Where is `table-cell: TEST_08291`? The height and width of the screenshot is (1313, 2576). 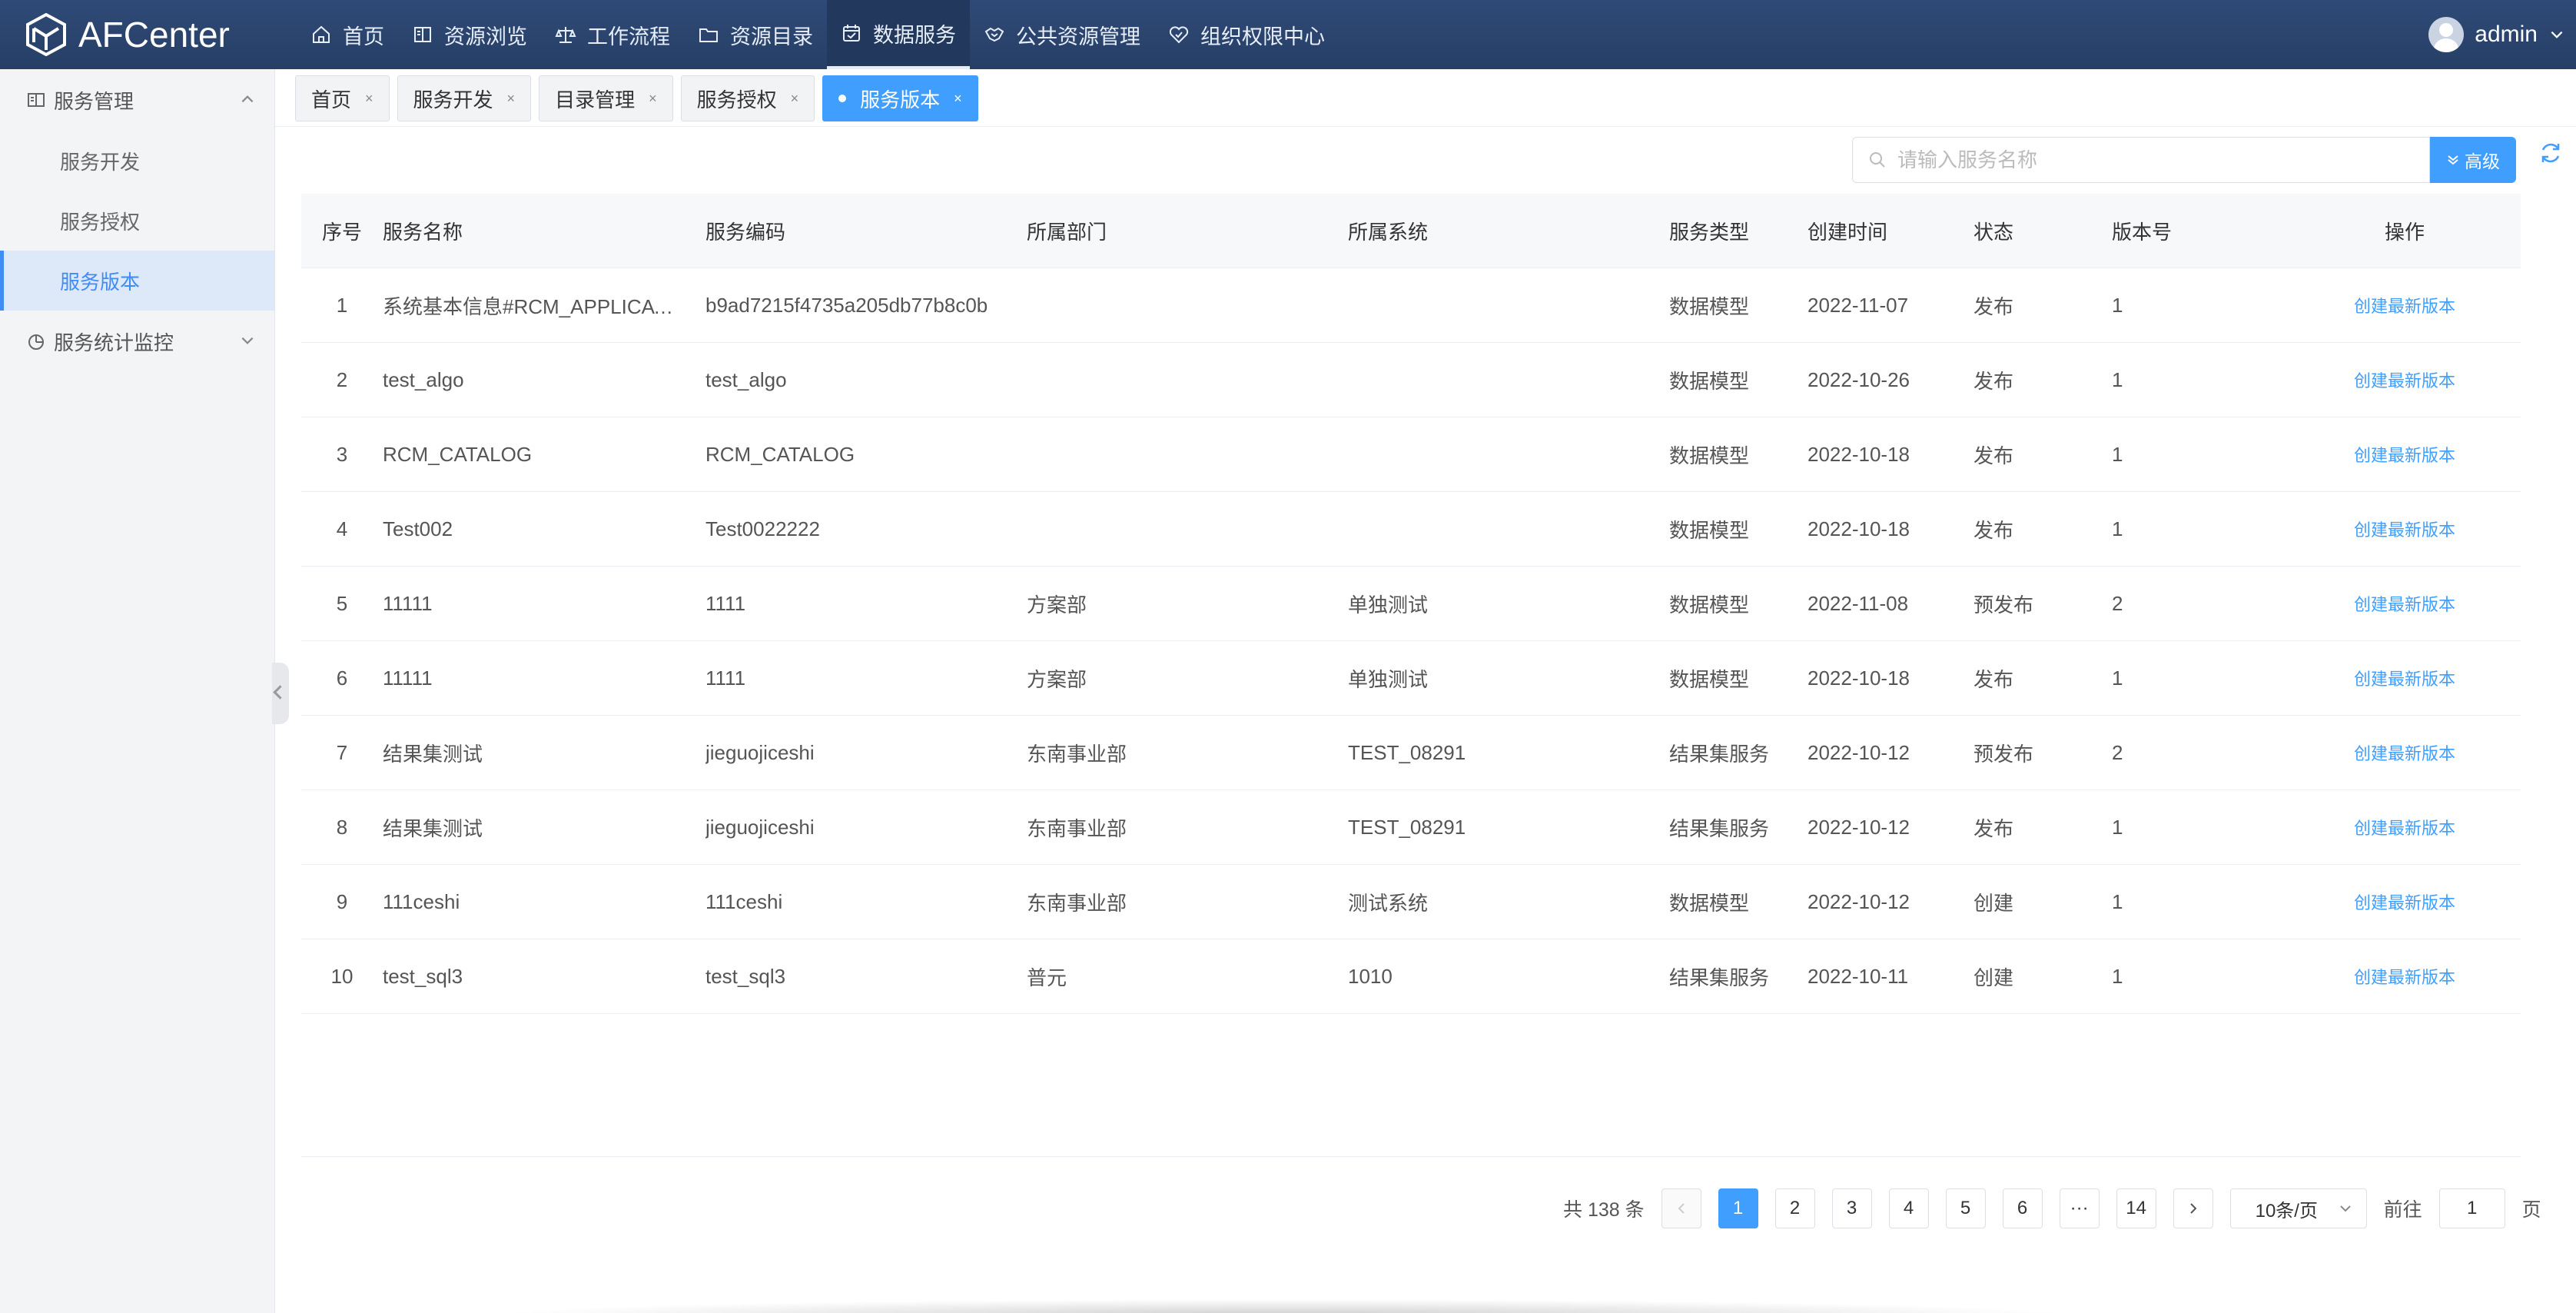
table-cell: TEST_08291 is located at coordinates (1407, 827).